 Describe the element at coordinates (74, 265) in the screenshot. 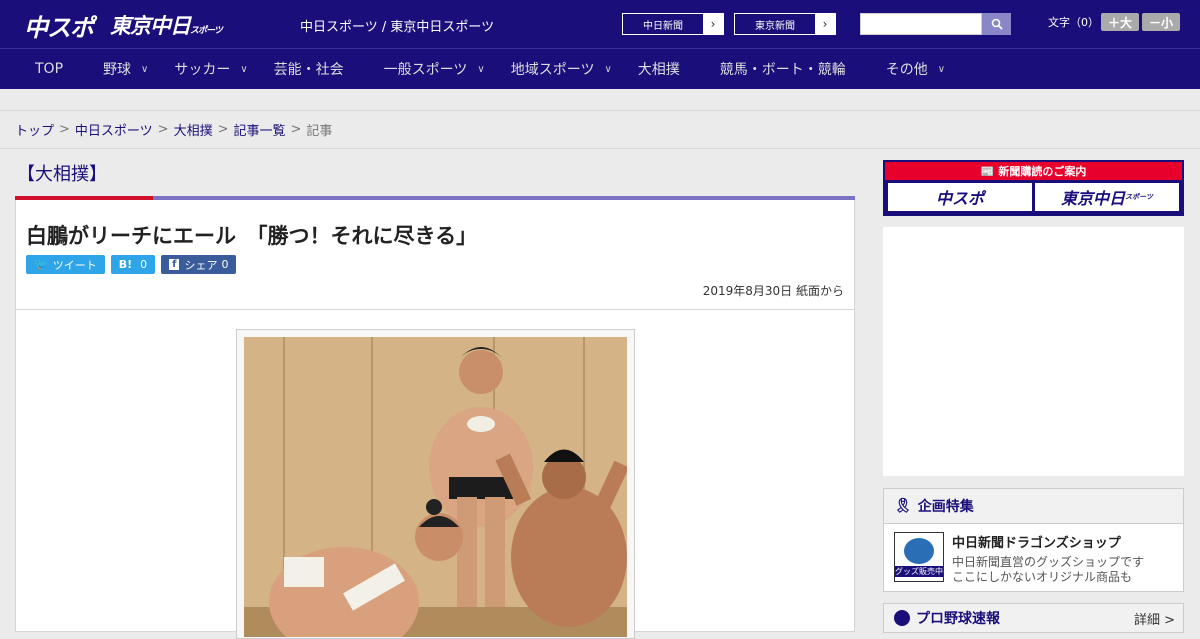

I see `tweet-label: ツイート` at that location.